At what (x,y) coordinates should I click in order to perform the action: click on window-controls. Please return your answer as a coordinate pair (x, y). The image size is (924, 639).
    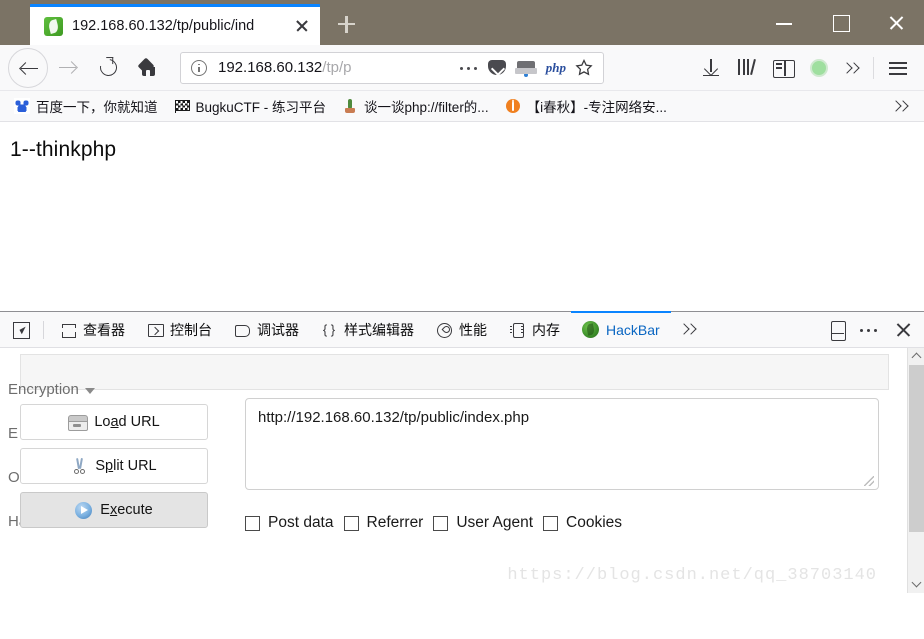
    Looking at the image, I should click on (840, 22).